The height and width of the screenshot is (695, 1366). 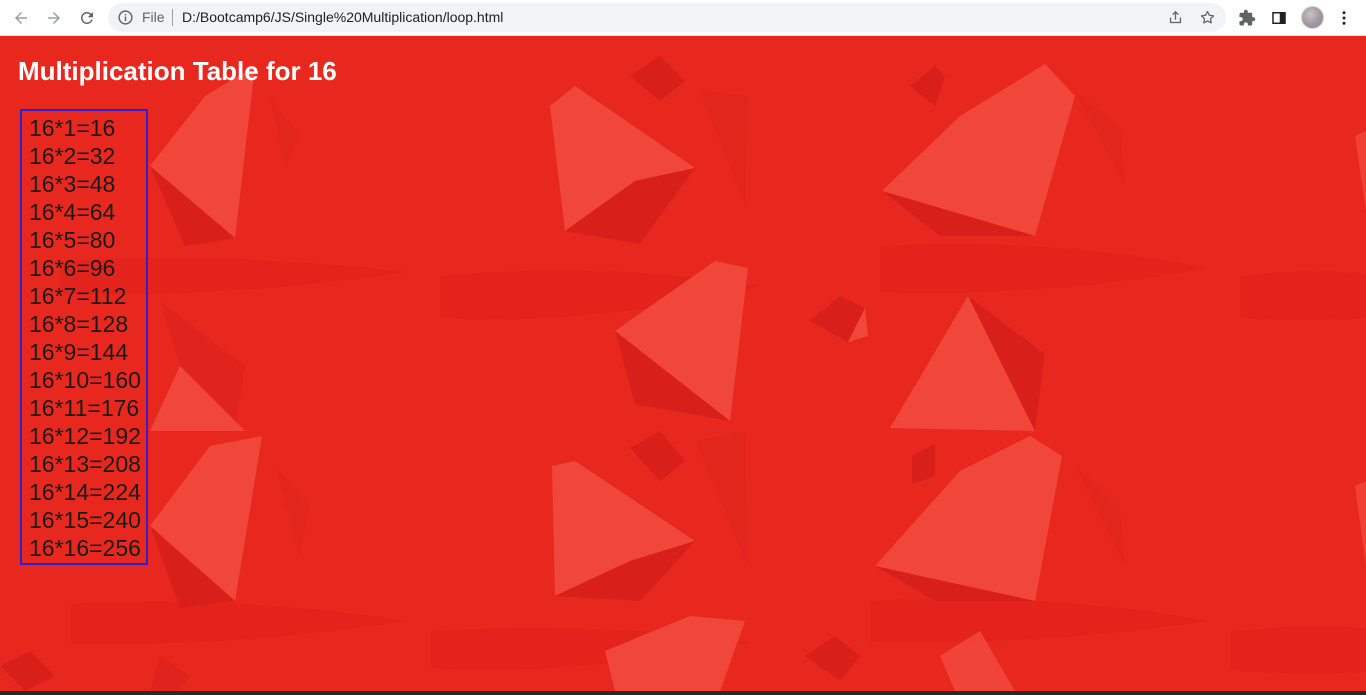 I want to click on menu-button, so click(x=1344, y=18).